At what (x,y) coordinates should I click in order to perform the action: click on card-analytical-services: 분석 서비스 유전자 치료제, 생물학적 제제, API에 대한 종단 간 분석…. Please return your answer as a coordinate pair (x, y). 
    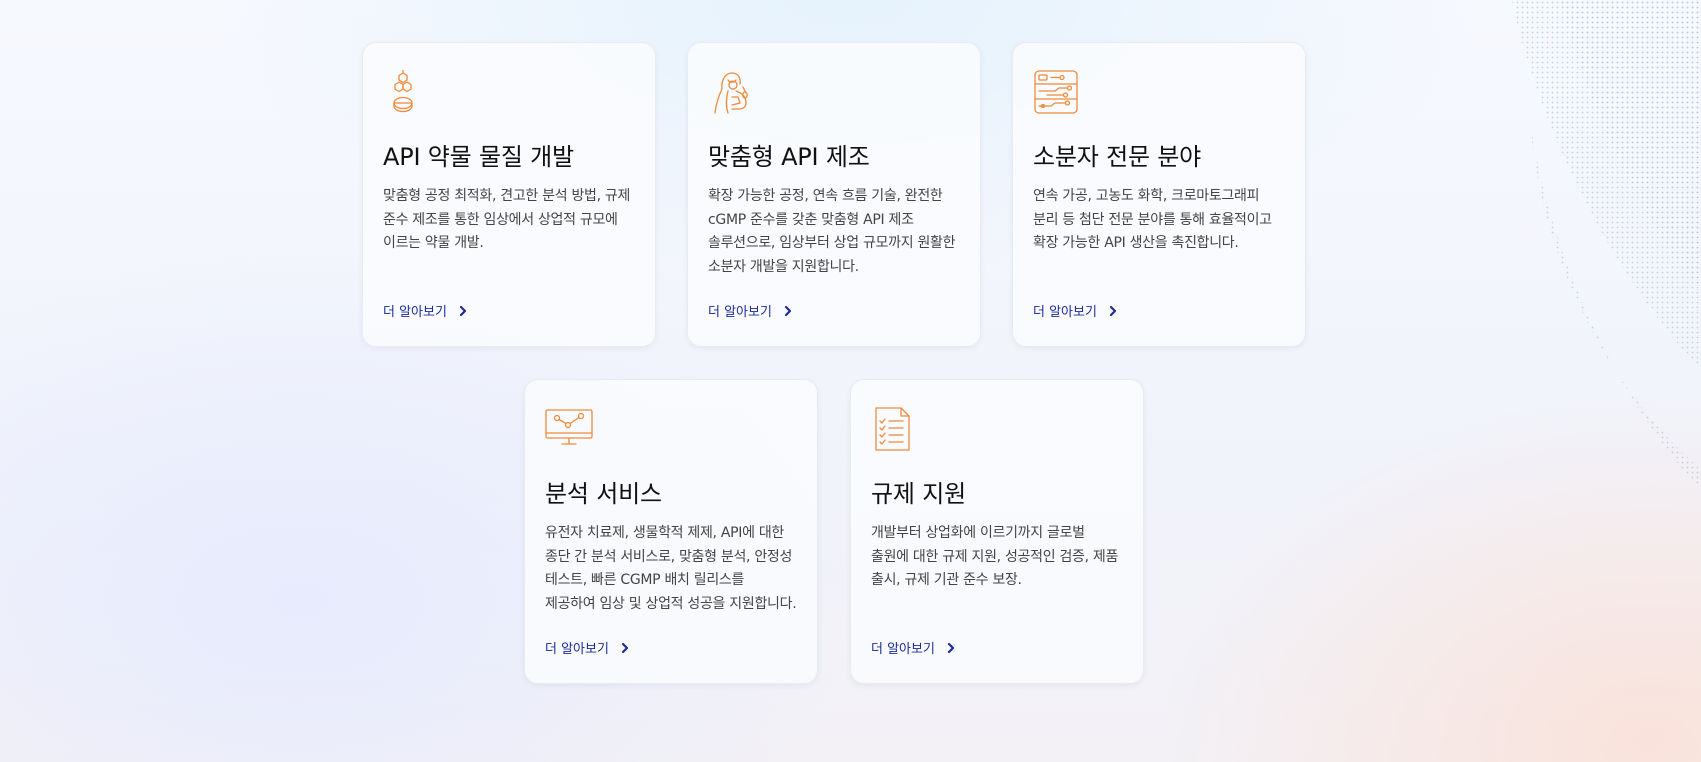
    Looking at the image, I should click on (671, 531).